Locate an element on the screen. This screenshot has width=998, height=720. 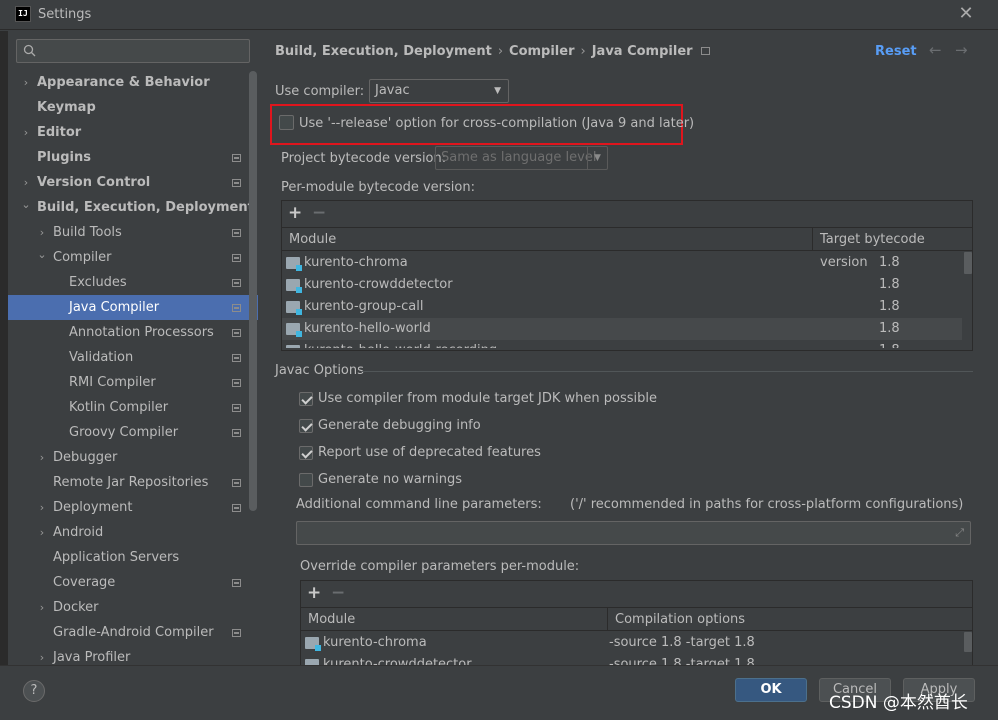
forward-arrow-icon: → is located at coordinates (961, 50).